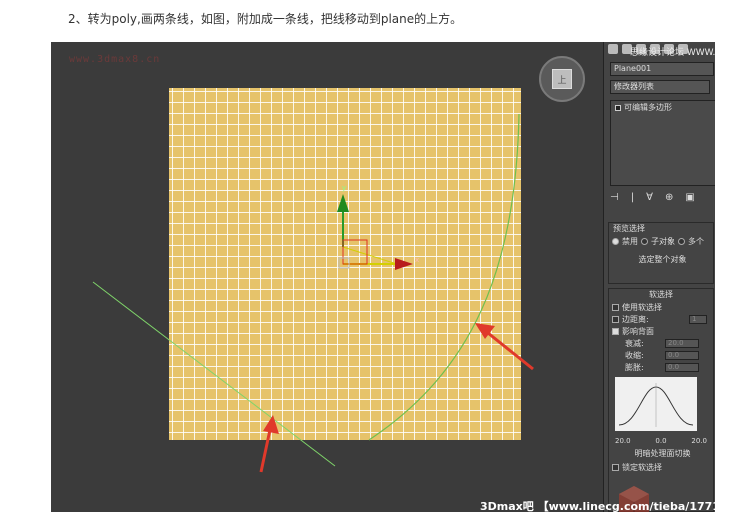  I want to click on lock-soft-row: 锁定软选择, so click(661, 467).